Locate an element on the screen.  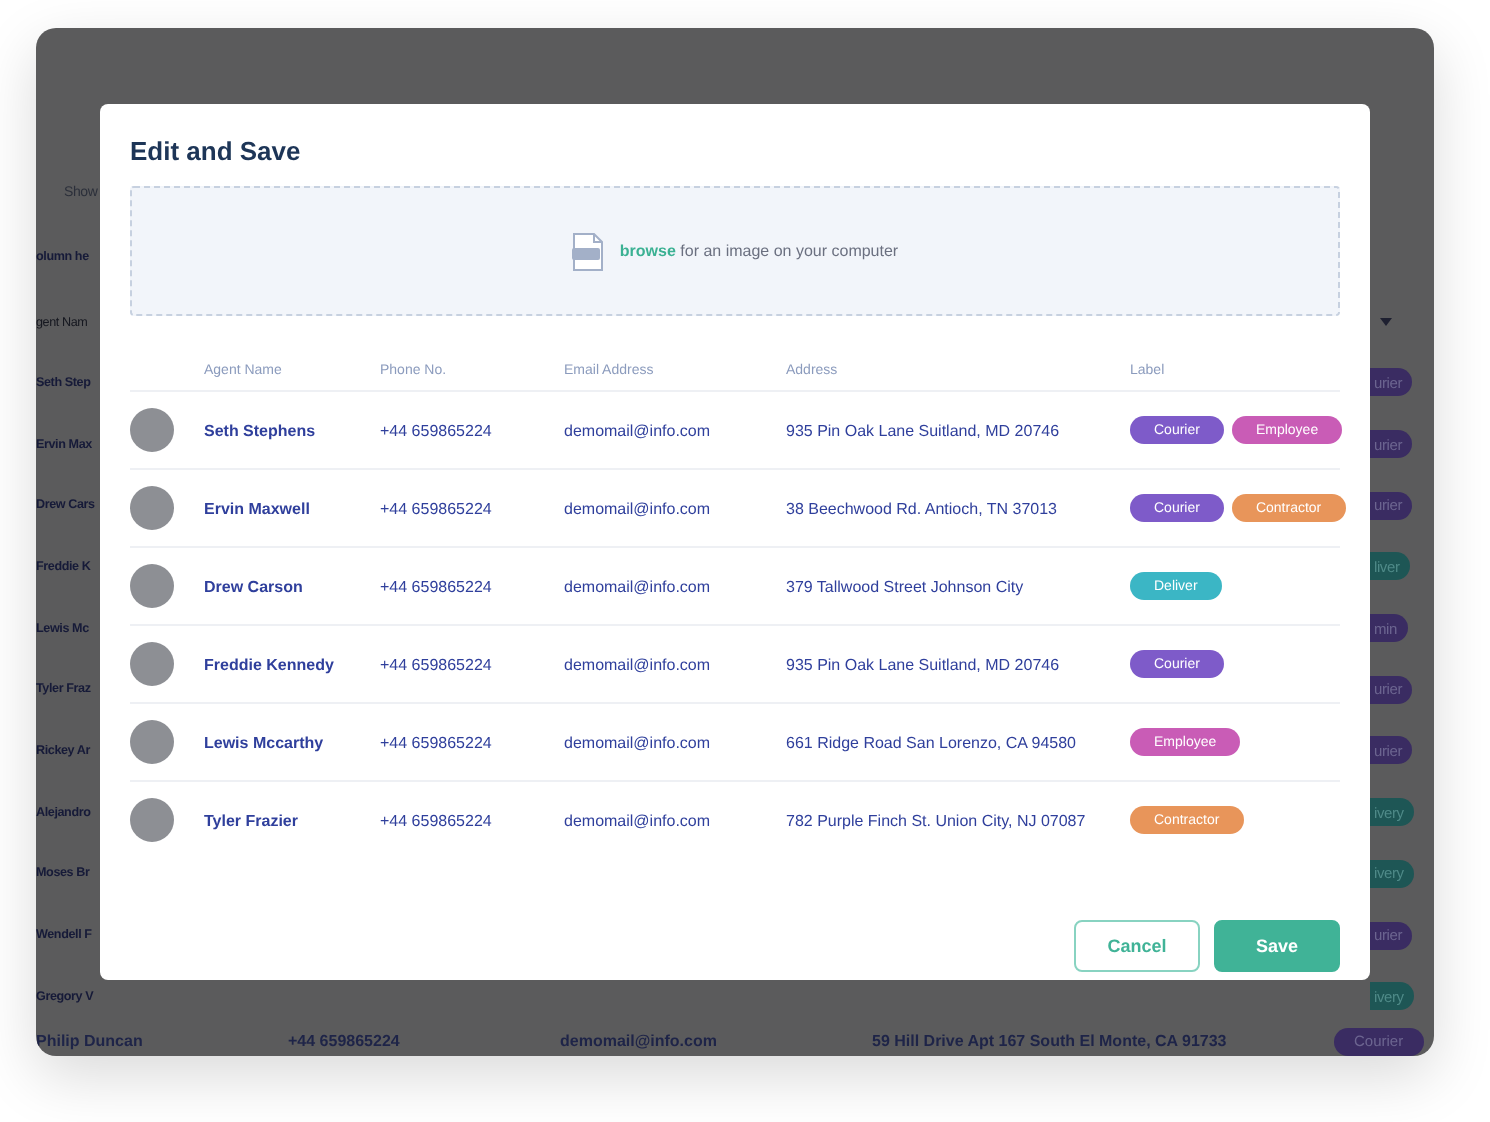
agent-name: Freddie Kennedy is located at coordinates (269, 664).